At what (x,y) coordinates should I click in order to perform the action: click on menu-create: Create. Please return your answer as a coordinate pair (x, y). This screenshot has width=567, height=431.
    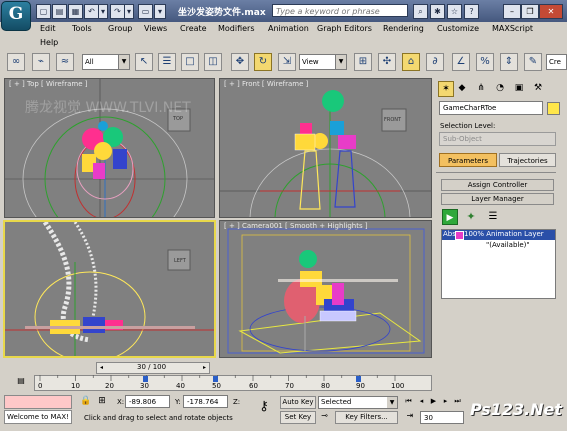
    Looking at the image, I should click on (193, 28).